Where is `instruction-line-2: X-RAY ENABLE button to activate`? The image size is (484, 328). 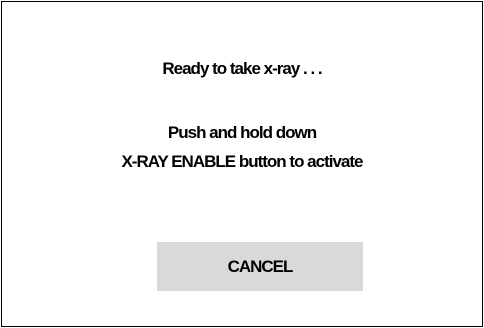 instruction-line-2: X-RAY ENABLE button to activate is located at coordinates (242, 161).